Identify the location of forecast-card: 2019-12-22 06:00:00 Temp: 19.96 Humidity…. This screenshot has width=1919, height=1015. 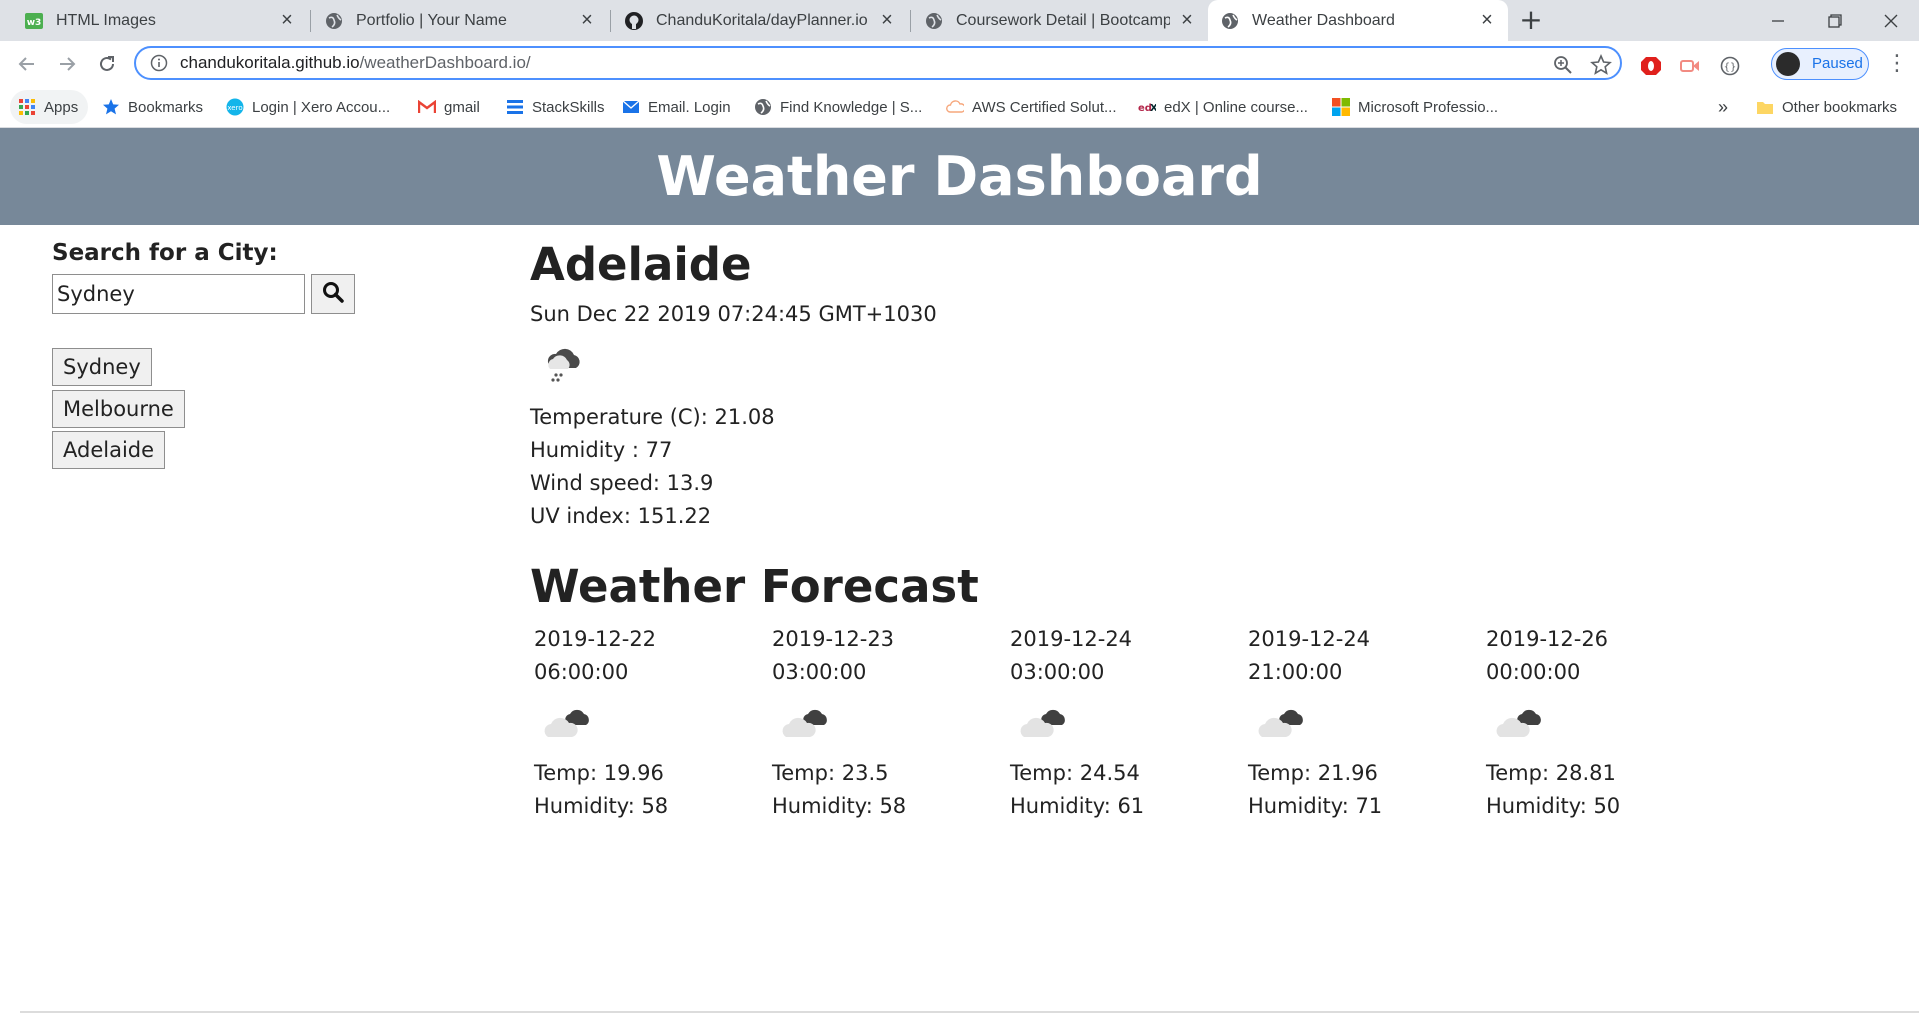
(649, 723).